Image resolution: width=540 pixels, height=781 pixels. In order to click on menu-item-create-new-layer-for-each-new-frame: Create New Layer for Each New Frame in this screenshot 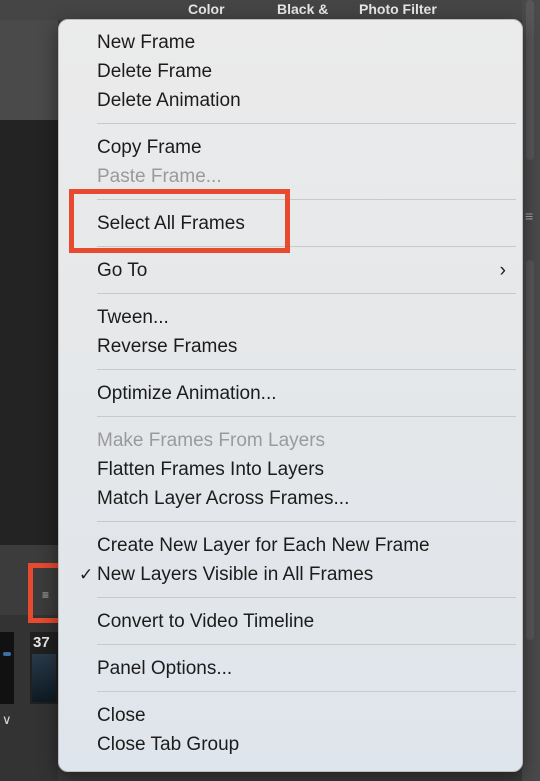, I will do `click(290, 545)`.